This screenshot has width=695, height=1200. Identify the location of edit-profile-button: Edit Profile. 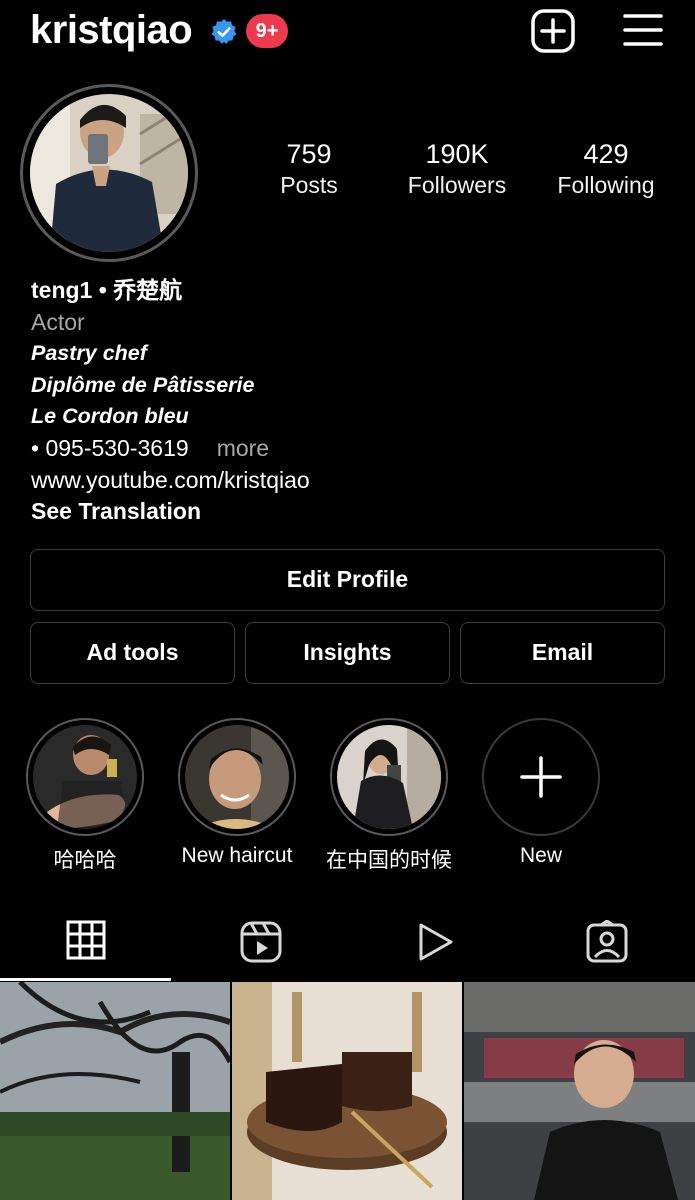
(347, 580).